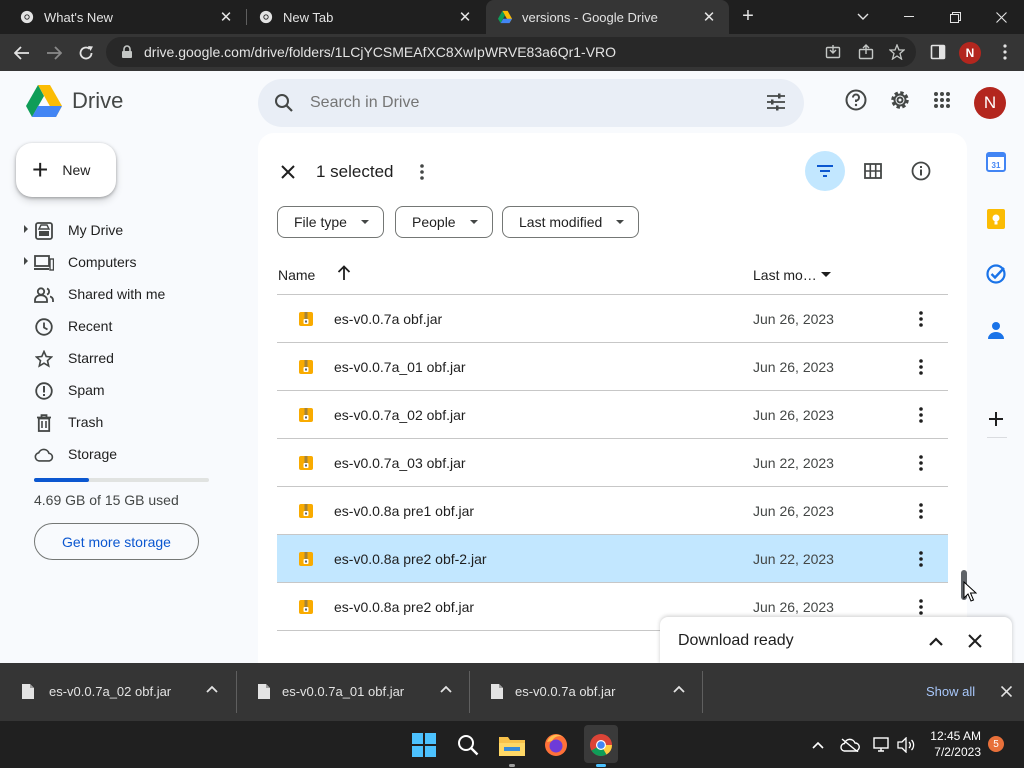 The height and width of the screenshot is (768, 1024). I want to click on tab-new-tab: New Tab ✕, so click(362, 17).